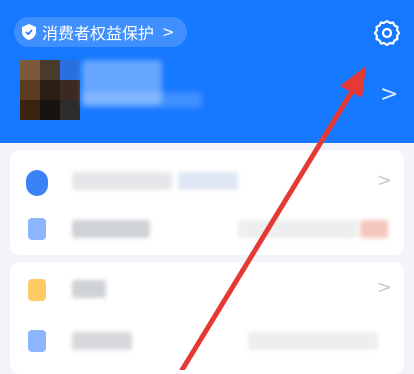 The width and height of the screenshot is (414, 374). What do you see at coordinates (389, 94) in the screenshot?
I see `profile-chevron-icon: >` at bounding box center [389, 94].